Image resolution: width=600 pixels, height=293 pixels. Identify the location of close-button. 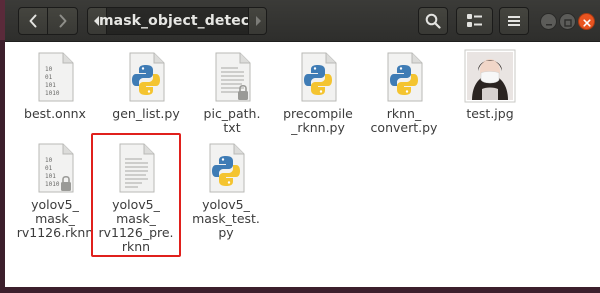
(586, 21).